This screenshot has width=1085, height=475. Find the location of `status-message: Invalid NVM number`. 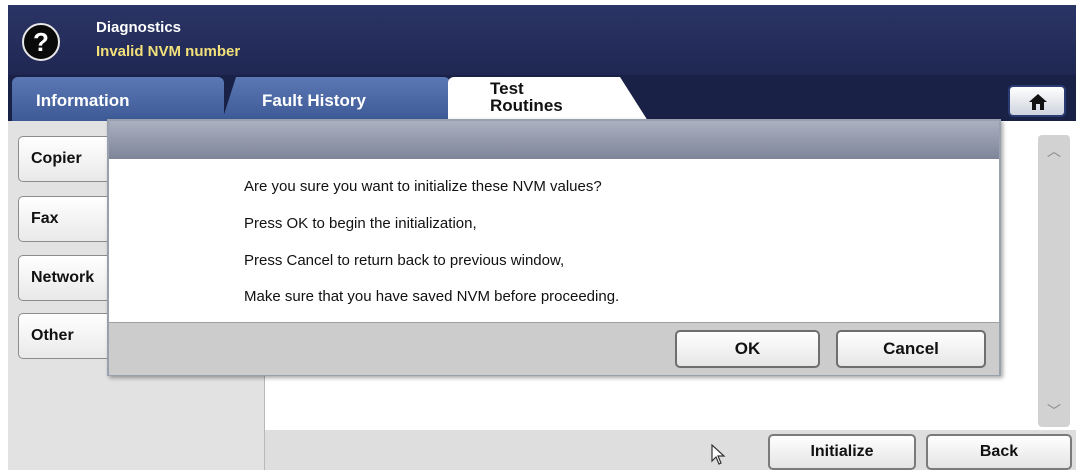

status-message: Invalid NVM number is located at coordinates (168, 51).